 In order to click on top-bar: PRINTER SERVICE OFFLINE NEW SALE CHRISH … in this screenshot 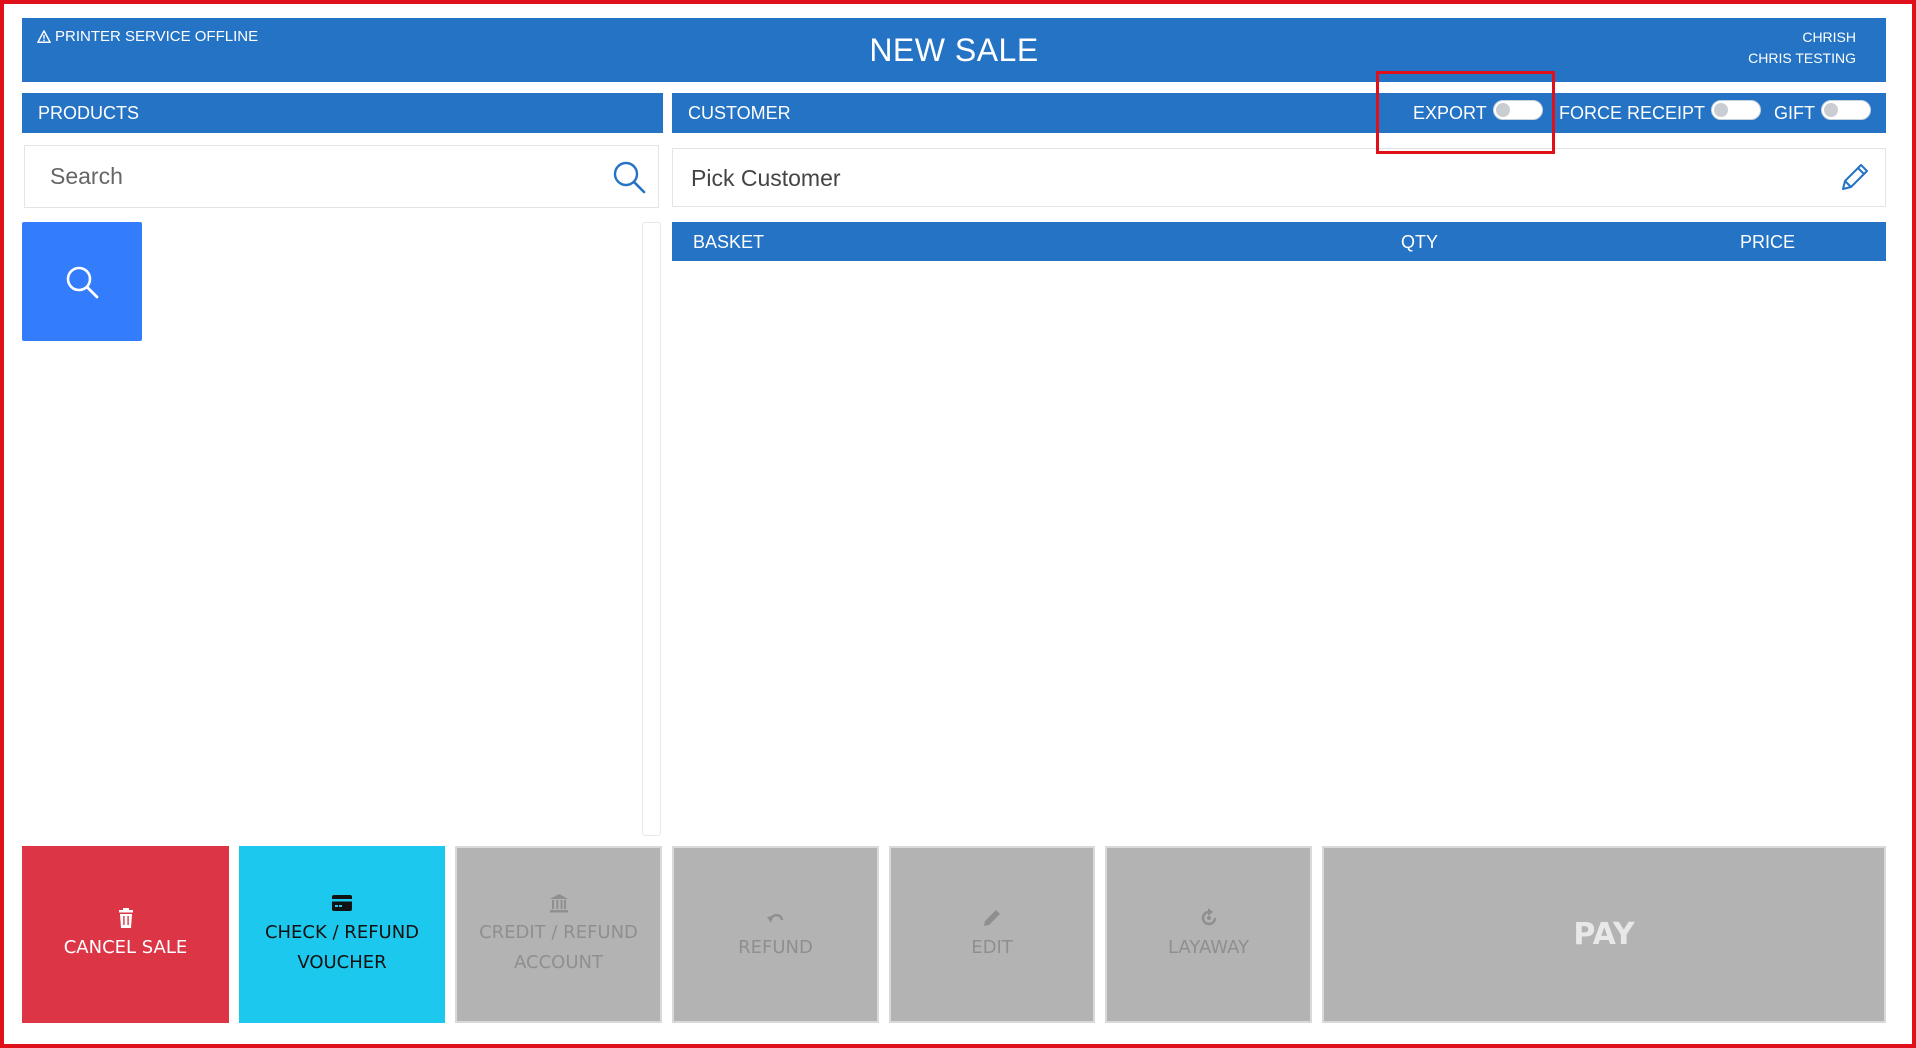, I will do `click(954, 50)`.